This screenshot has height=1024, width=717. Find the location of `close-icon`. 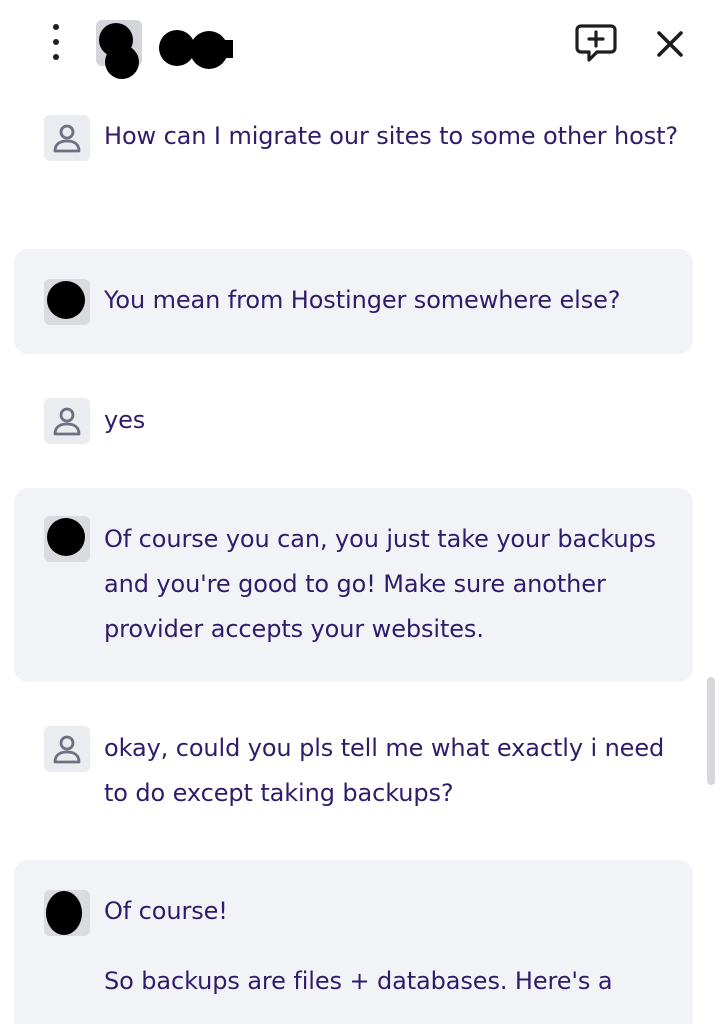

close-icon is located at coordinates (670, 44).